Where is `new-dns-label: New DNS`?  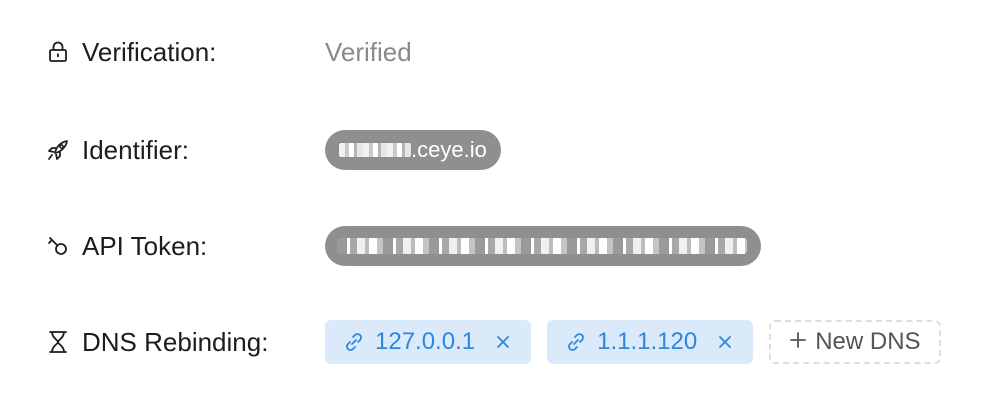
new-dns-label: New DNS is located at coordinates (868, 341).